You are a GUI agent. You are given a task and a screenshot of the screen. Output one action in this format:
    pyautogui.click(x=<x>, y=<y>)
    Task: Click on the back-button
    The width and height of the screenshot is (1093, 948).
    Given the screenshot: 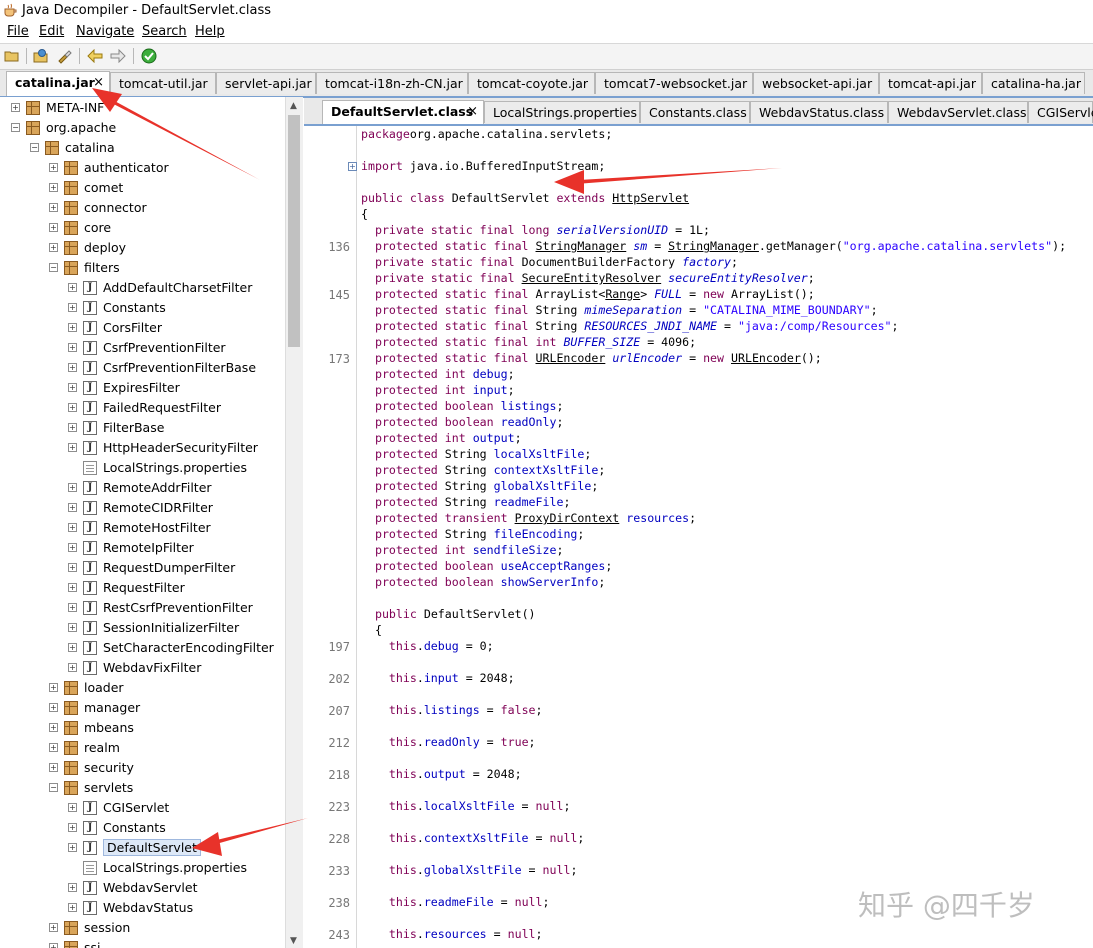 What is the action you would take?
    pyautogui.click(x=95, y=56)
    